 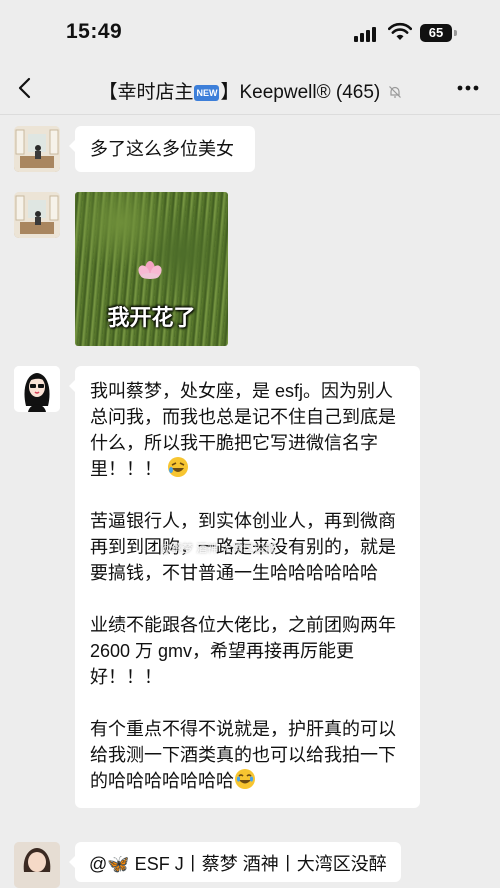 What do you see at coordinates (400, 31) in the screenshot?
I see `wifi-icon` at bounding box center [400, 31].